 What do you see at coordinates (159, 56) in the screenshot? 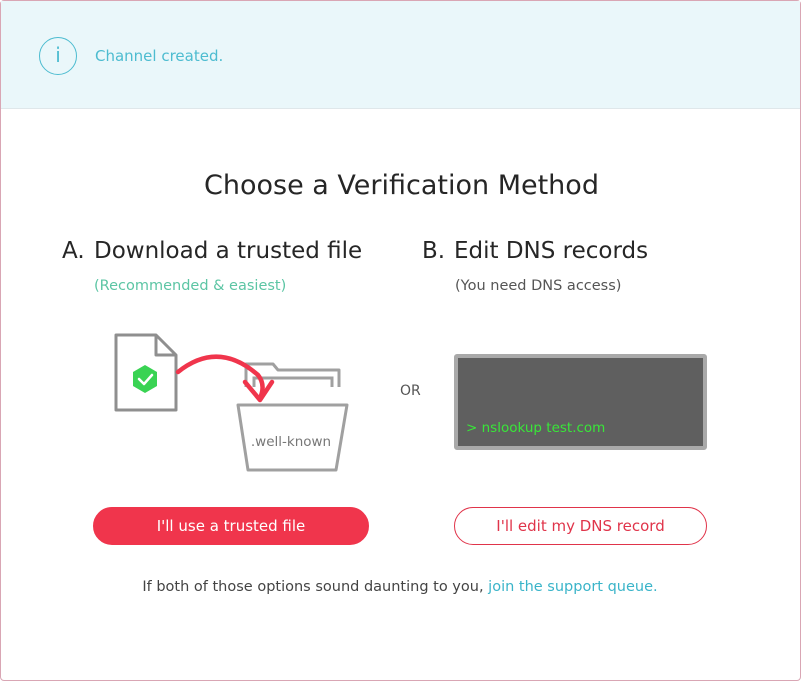
I see `banner-message: Channel created.` at bounding box center [159, 56].